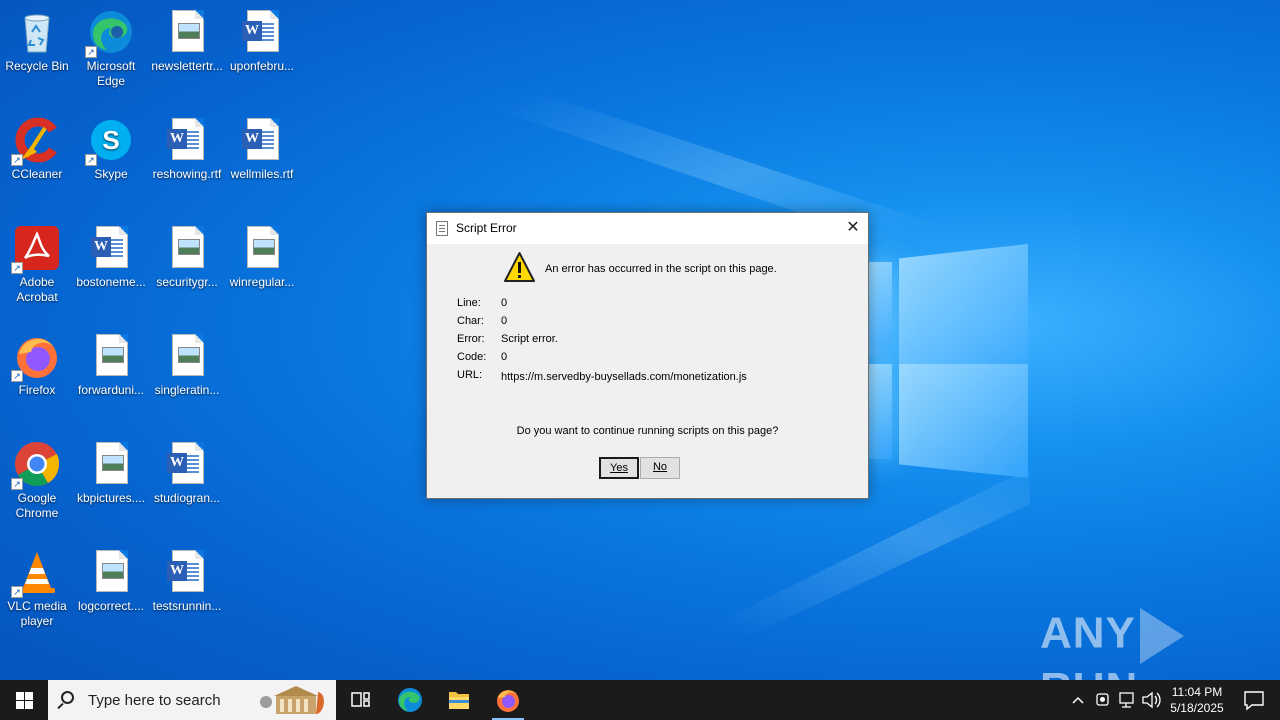 The height and width of the screenshot is (720, 1280). Describe the element at coordinates (36, 249) in the screenshot. I see `acrobat-icon: ↗` at that location.